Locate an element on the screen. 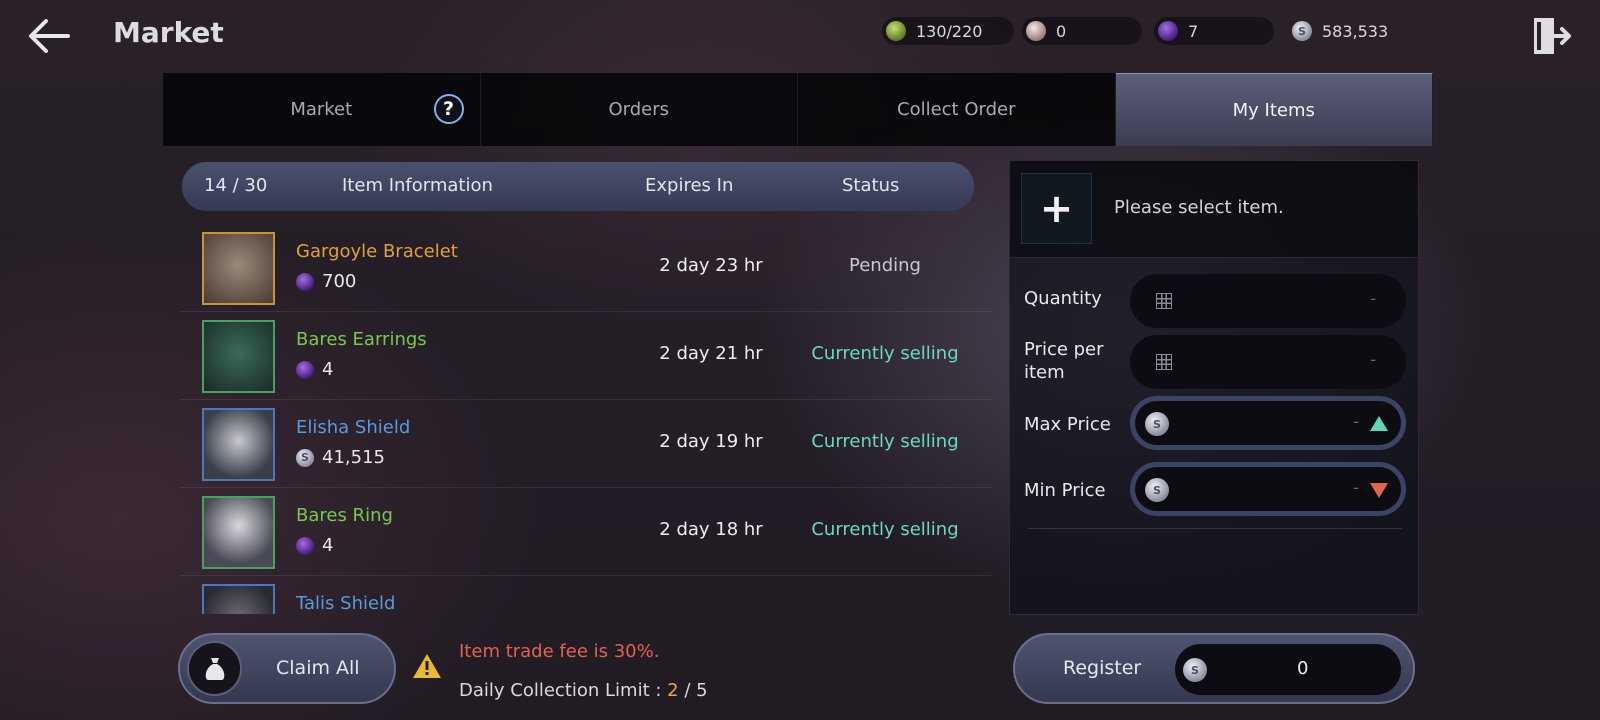 This screenshot has width=1600, height=720. tab-my-items: My Items is located at coordinates (1274, 109).